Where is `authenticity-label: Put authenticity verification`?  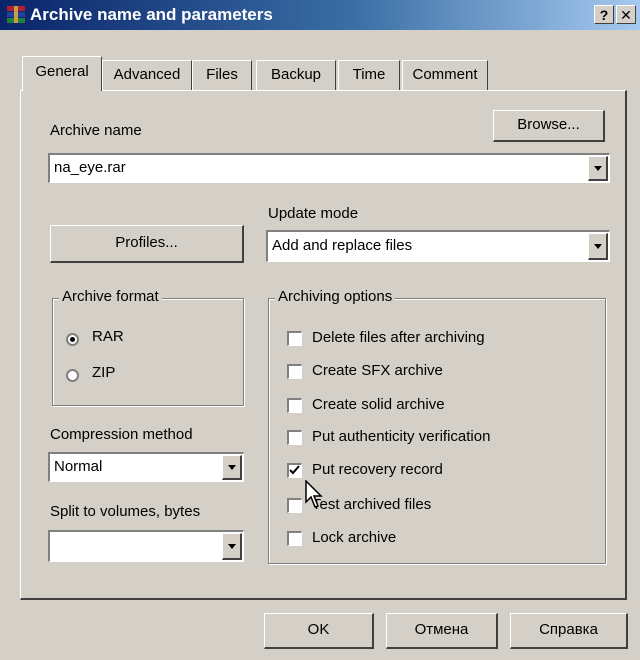 authenticity-label: Put authenticity verification is located at coordinates (401, 436).